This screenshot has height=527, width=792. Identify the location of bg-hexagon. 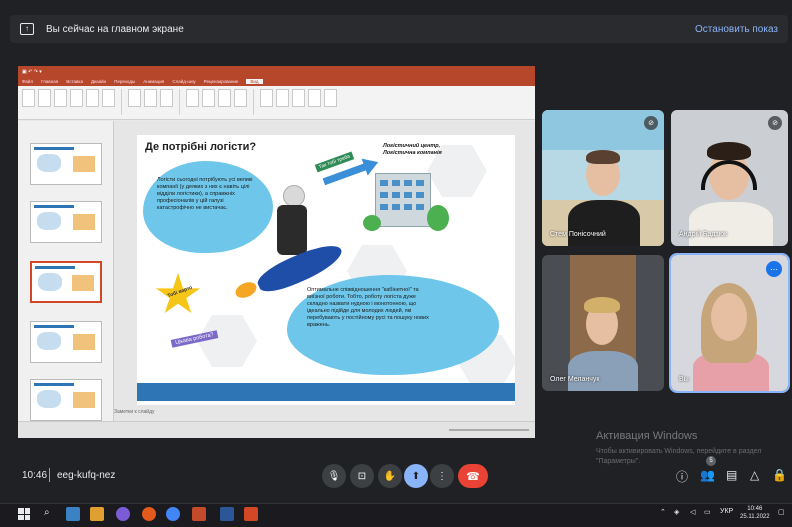
(227, 341).